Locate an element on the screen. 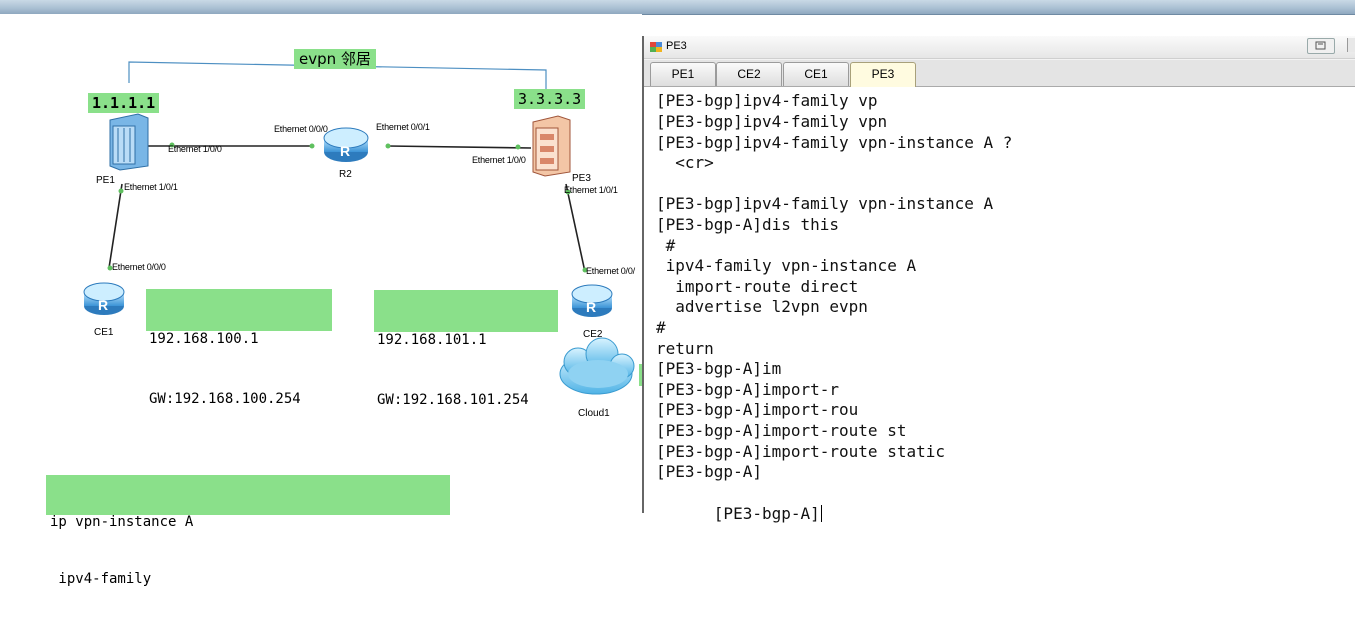  restore-icon is located at coordinates (1320, 45).